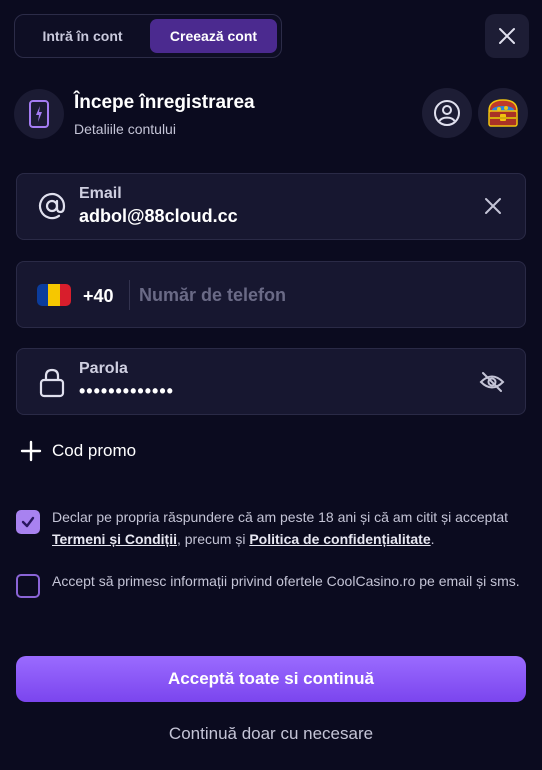 Image resolution: width=542 pixels, height=770 pixels. Describe the element at coordinates (114, 539) in the screenshot. I see `terms-link: Termeni și Condiții` at that location.